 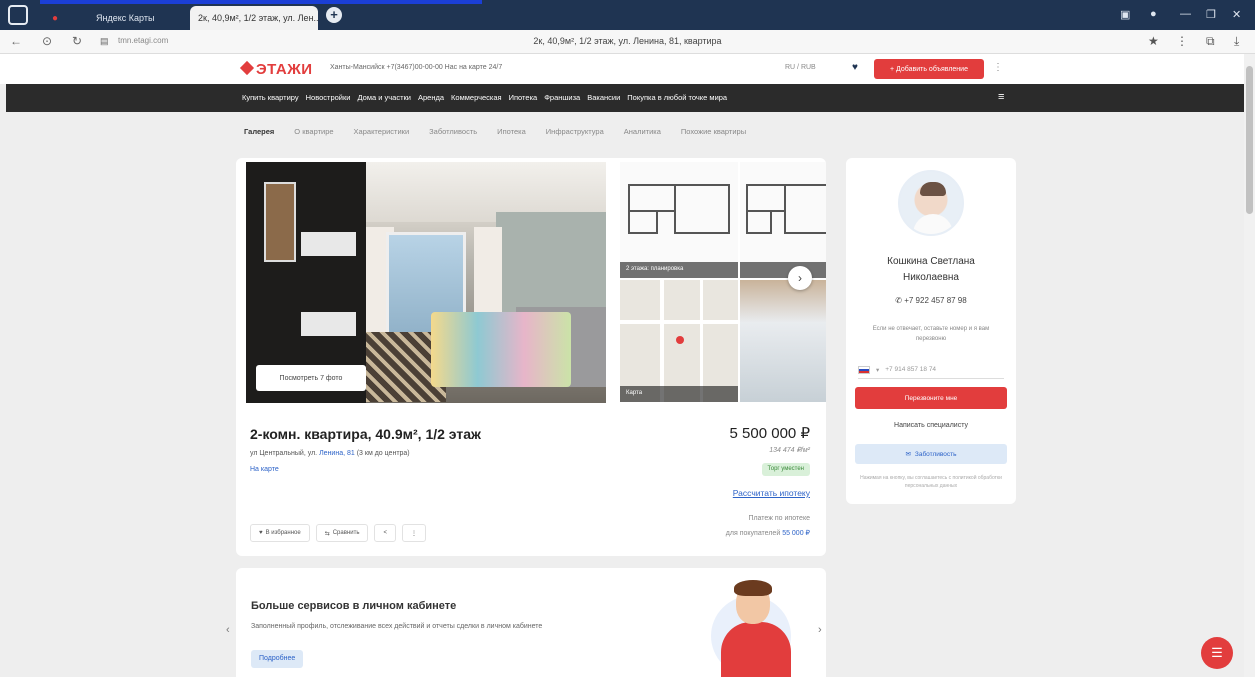 I want to click on favorites-icon: ♥, so click(x=855, y=67).